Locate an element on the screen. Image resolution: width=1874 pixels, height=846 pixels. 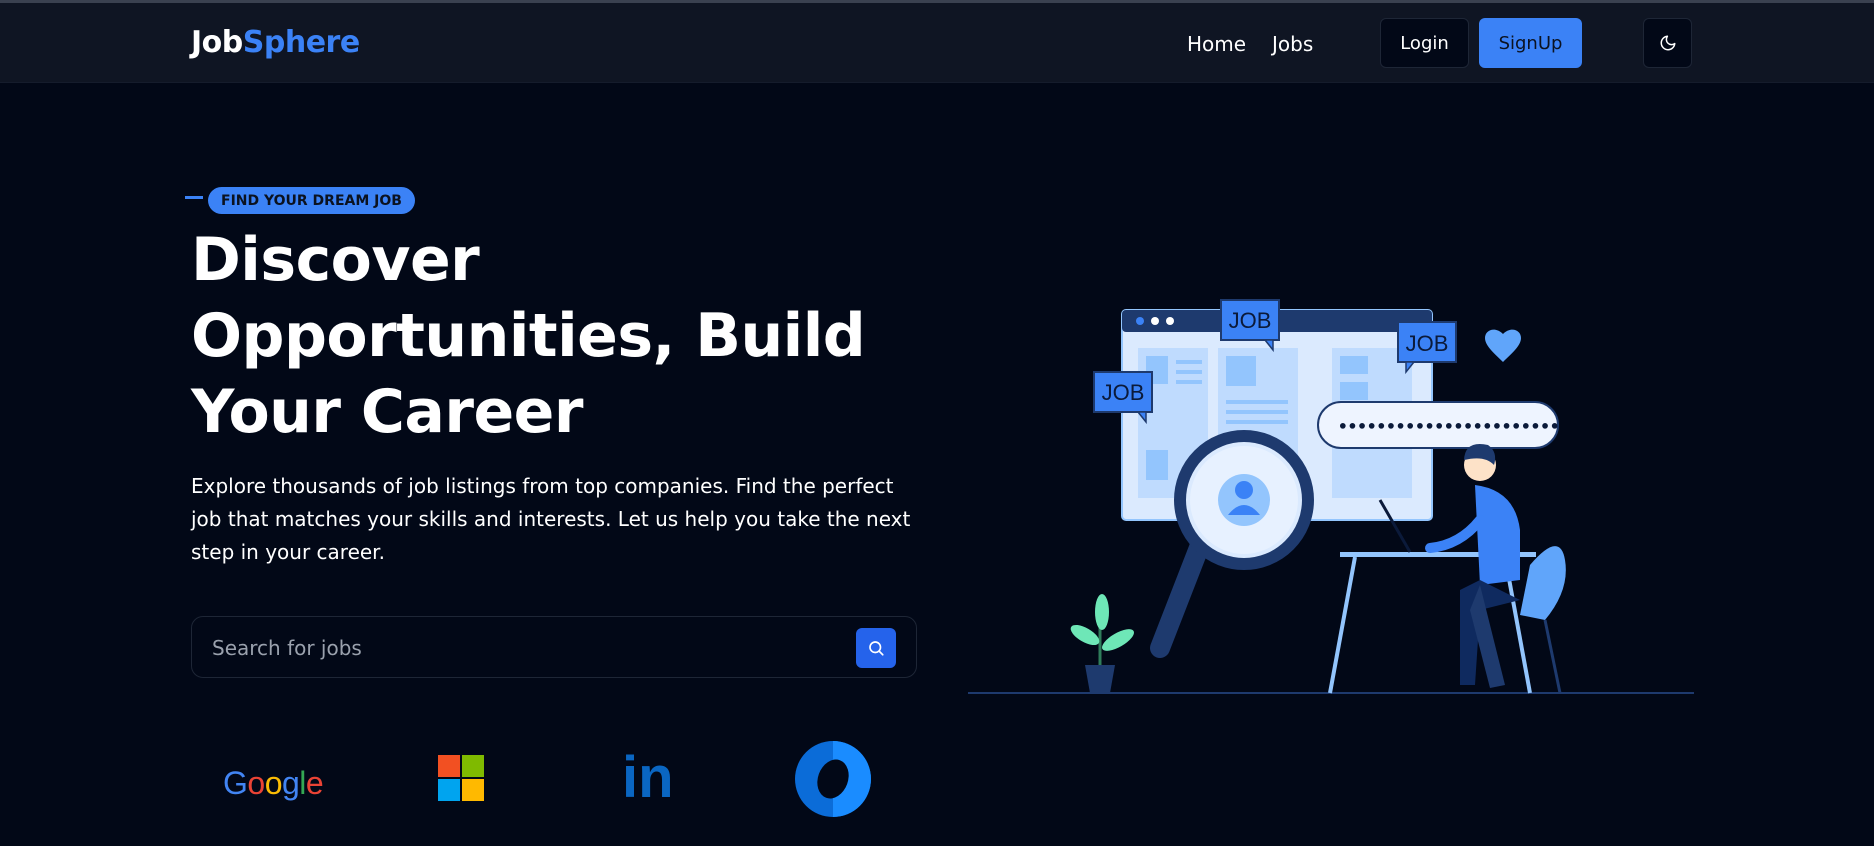
job-tag-3-text: JOB is located at coordinates (1427, 343).